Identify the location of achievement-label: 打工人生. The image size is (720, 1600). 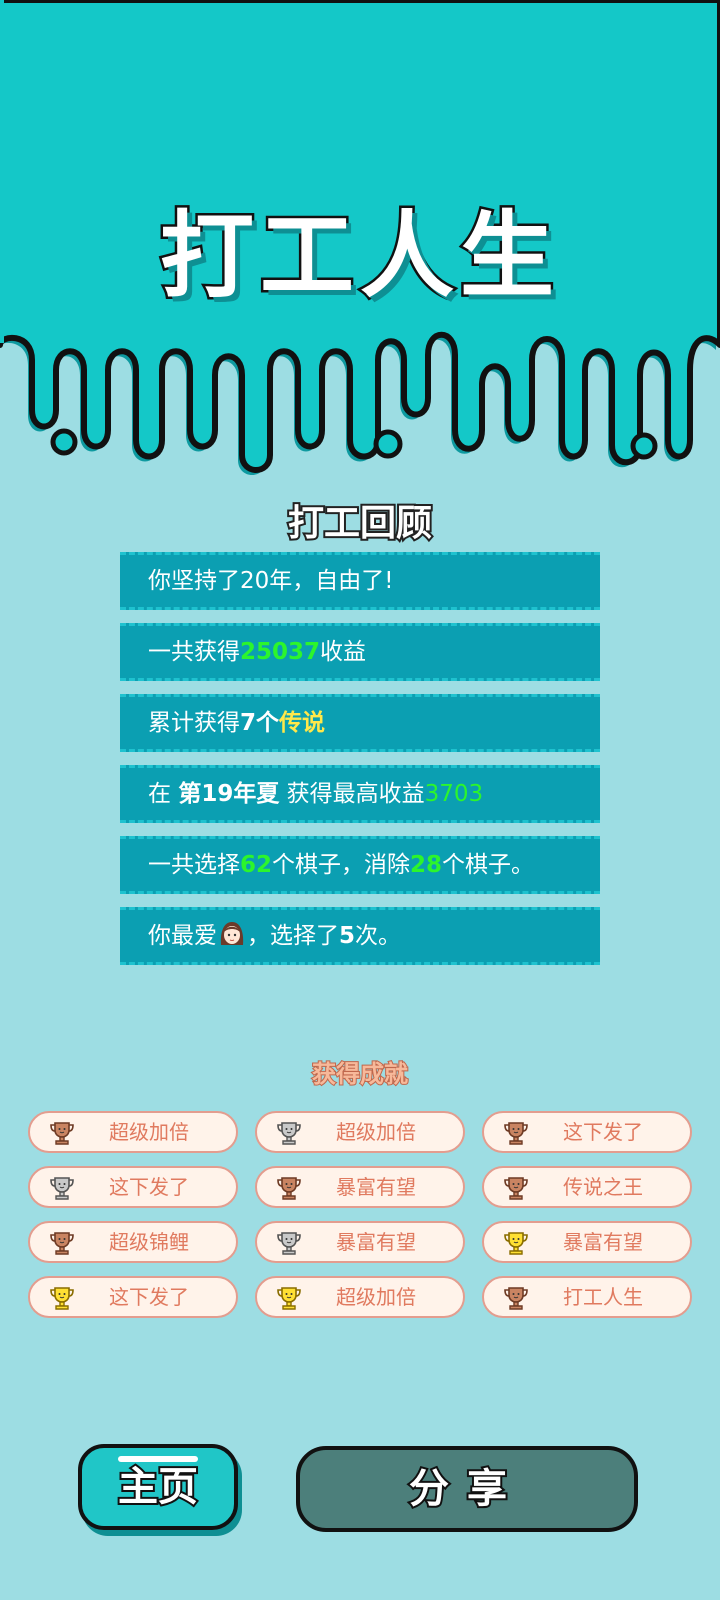
(603, 1297).